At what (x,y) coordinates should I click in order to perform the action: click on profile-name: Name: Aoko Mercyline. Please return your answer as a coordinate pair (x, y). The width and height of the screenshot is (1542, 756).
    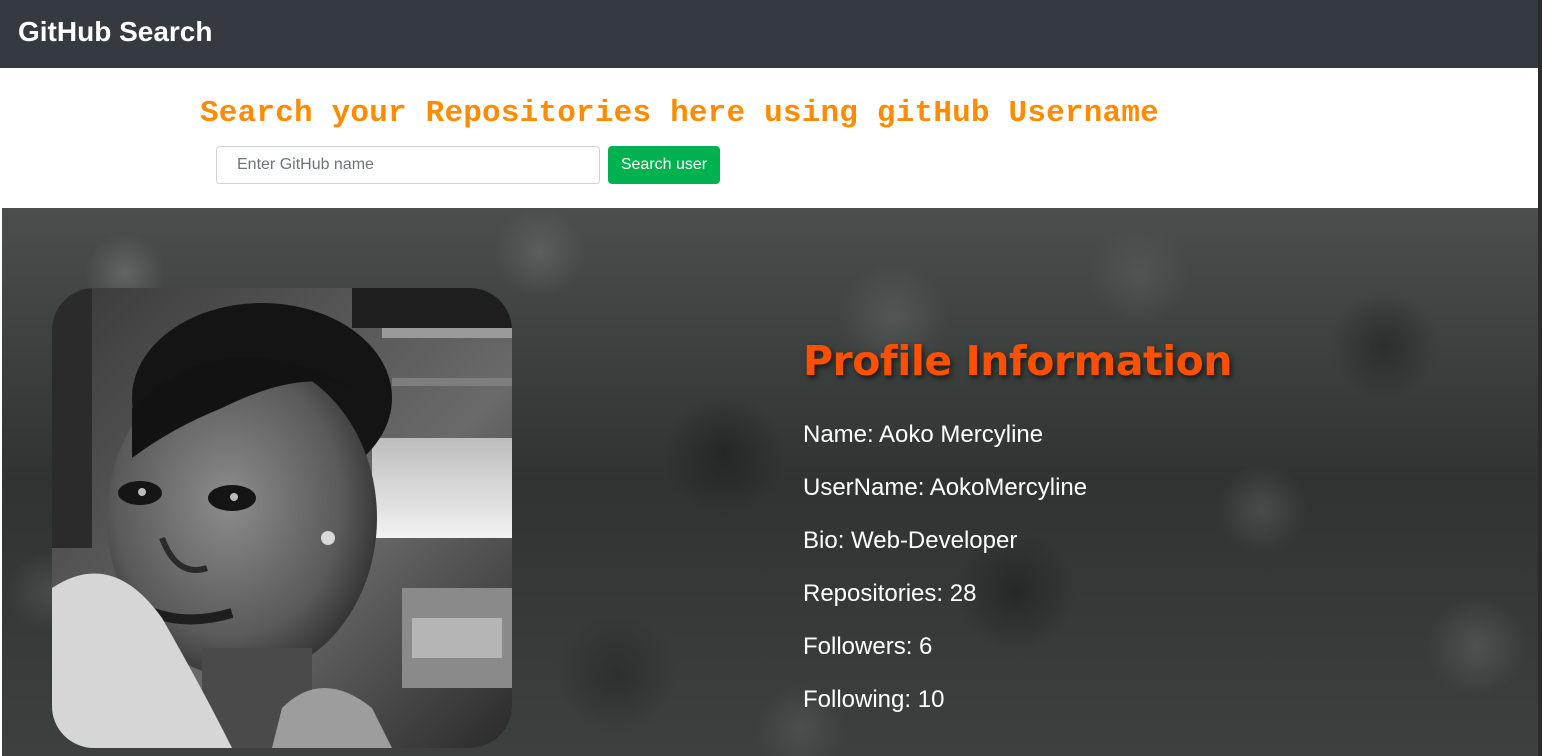
    Looking at the image, I should click on (923, 434).